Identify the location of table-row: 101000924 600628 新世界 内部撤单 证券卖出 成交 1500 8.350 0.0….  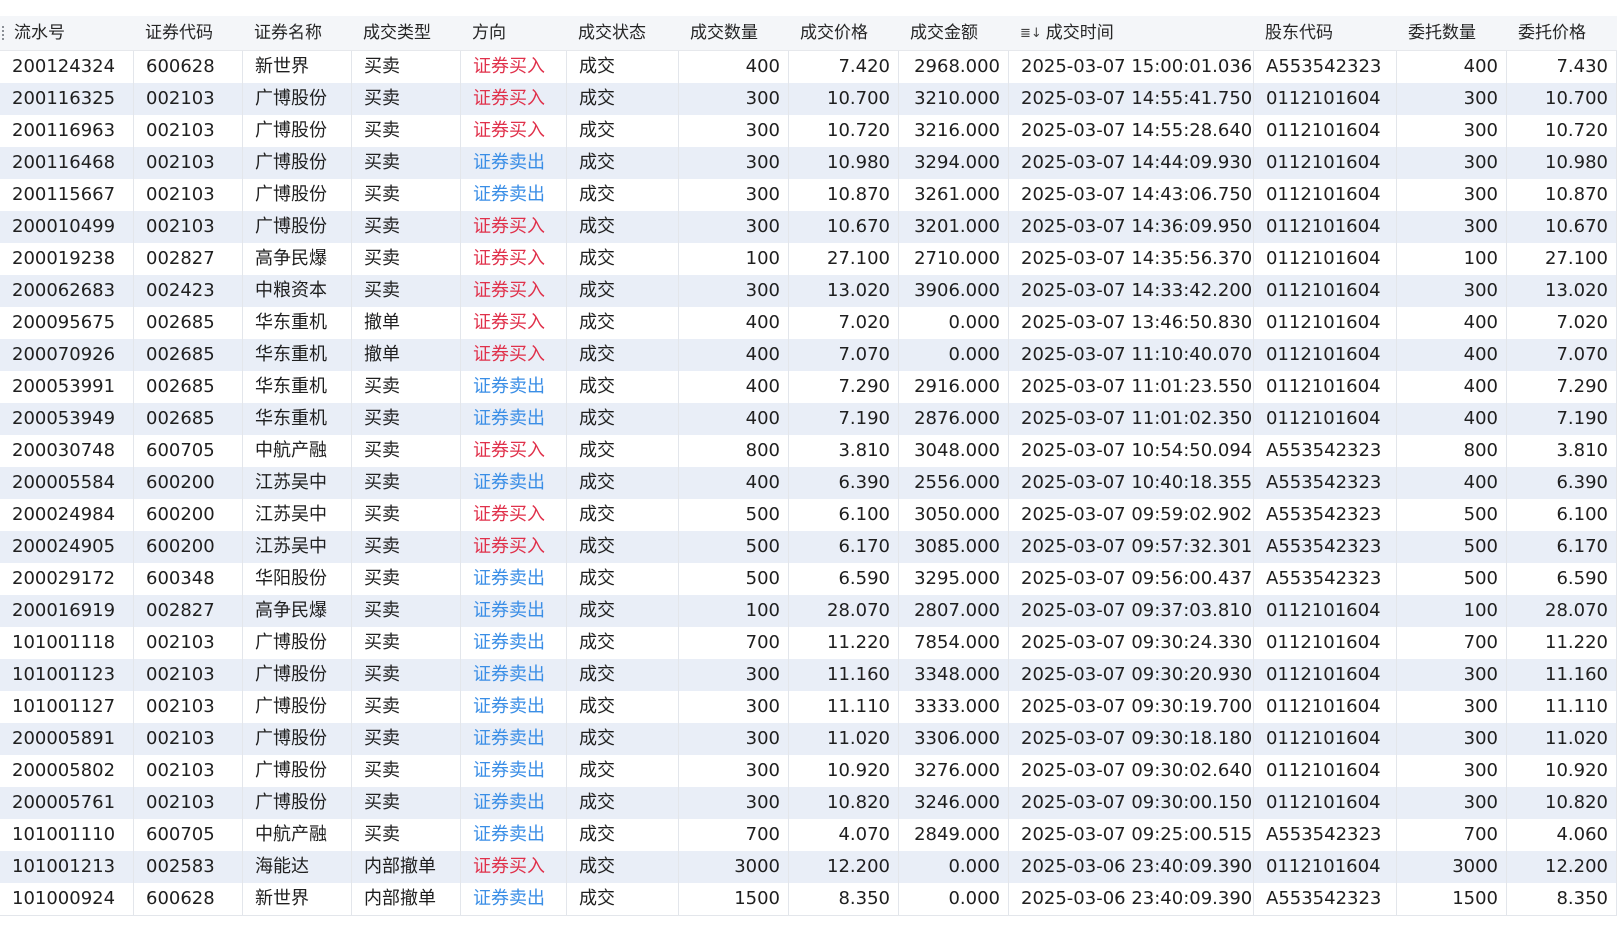
(808, 899).